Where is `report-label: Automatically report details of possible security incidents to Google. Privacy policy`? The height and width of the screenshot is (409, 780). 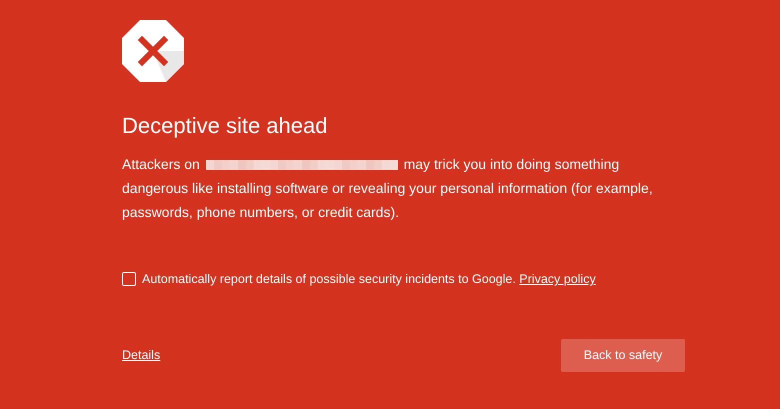 report-label: Automatically report details of possible security incidents to Google. Privacy policy is located at coordinates (369, 279).